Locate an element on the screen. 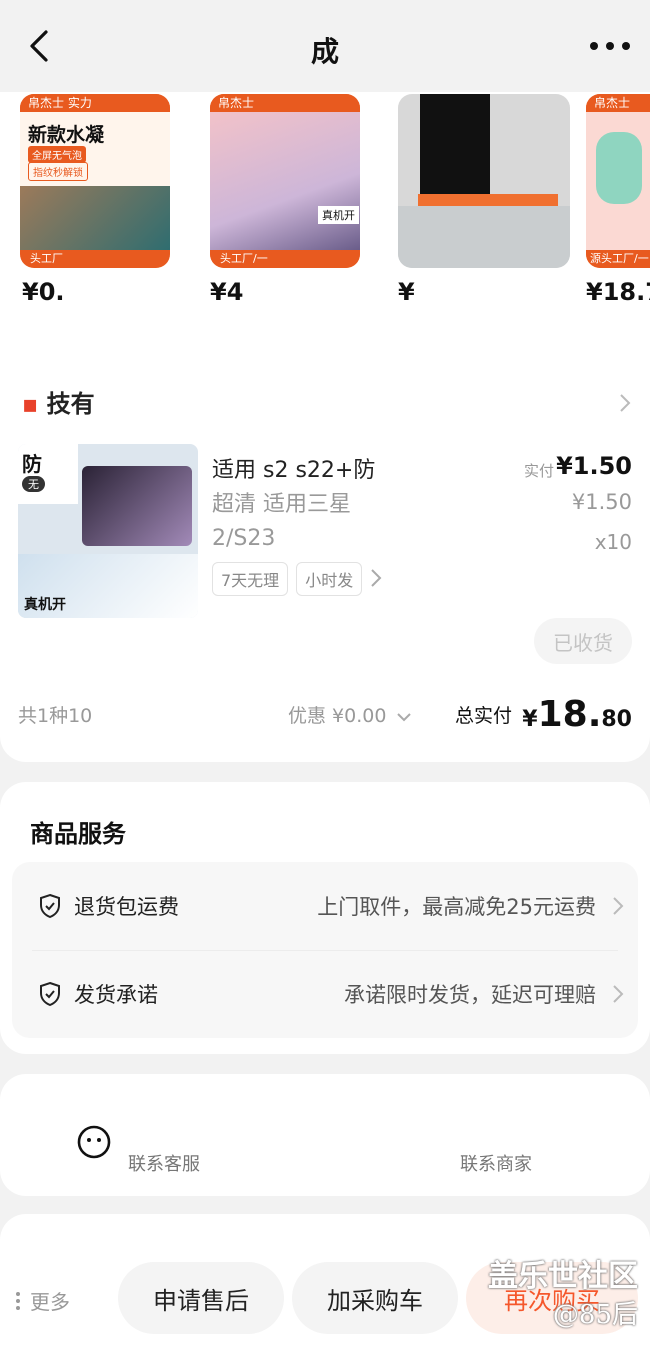 This screenshot has height=1359, width=650. thumb-tag: 无 is located at coordinates (33, 484).